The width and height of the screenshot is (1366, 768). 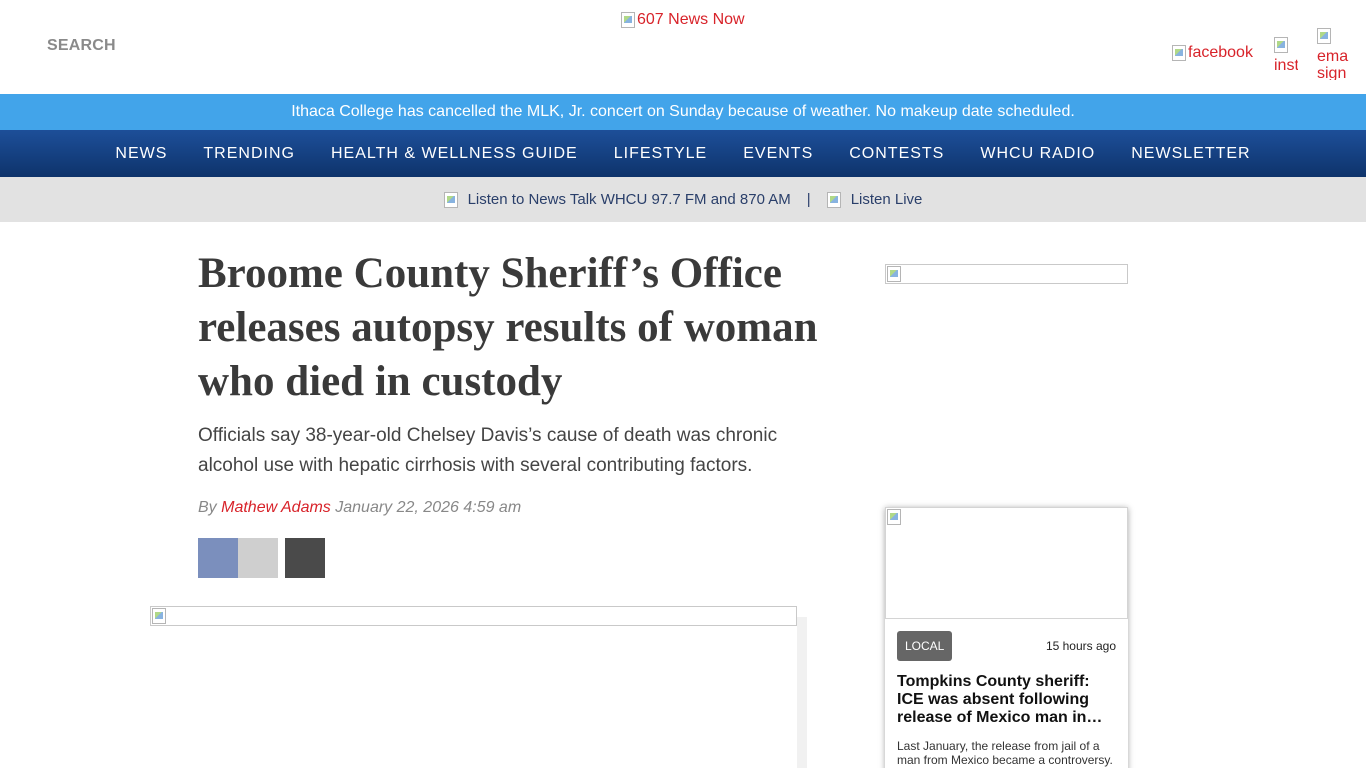 I want to click on sidebar-ad, so click(x=1006, y=274).